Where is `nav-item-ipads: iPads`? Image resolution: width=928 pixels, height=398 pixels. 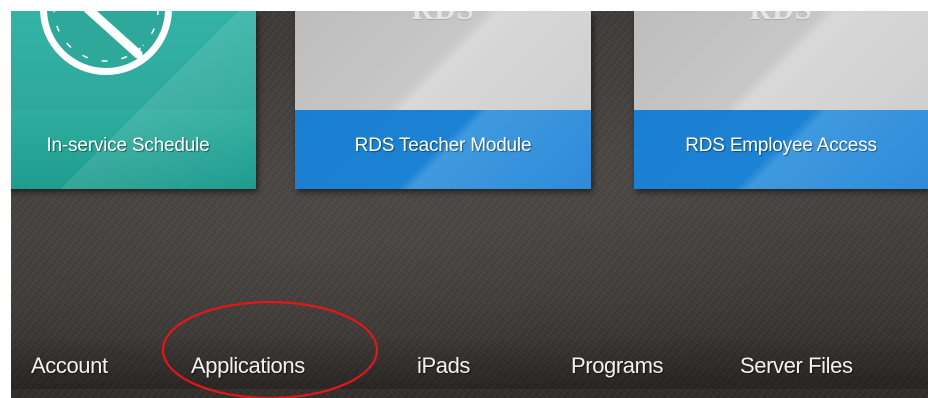 nav-item-ipads: iPads is located at coordinates (443, 366).